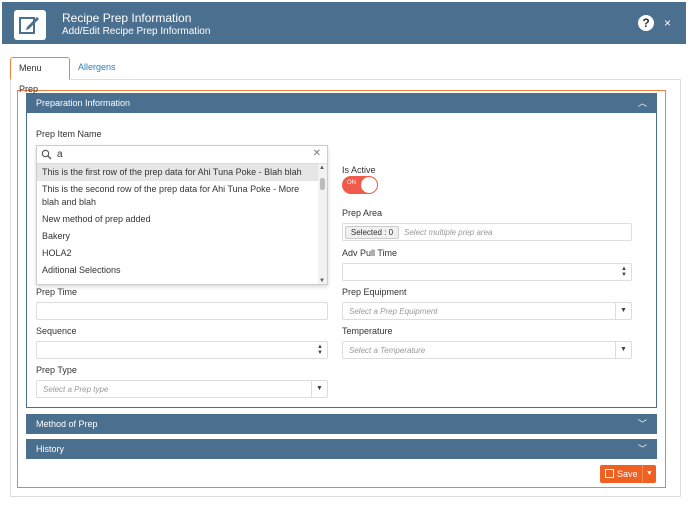 The width and height of the screenshot is (688, 512). Describe the element at coordinates (182, 389) in the screenshot. I see `prep-type-select: Select a Prep type ▼` at that location.